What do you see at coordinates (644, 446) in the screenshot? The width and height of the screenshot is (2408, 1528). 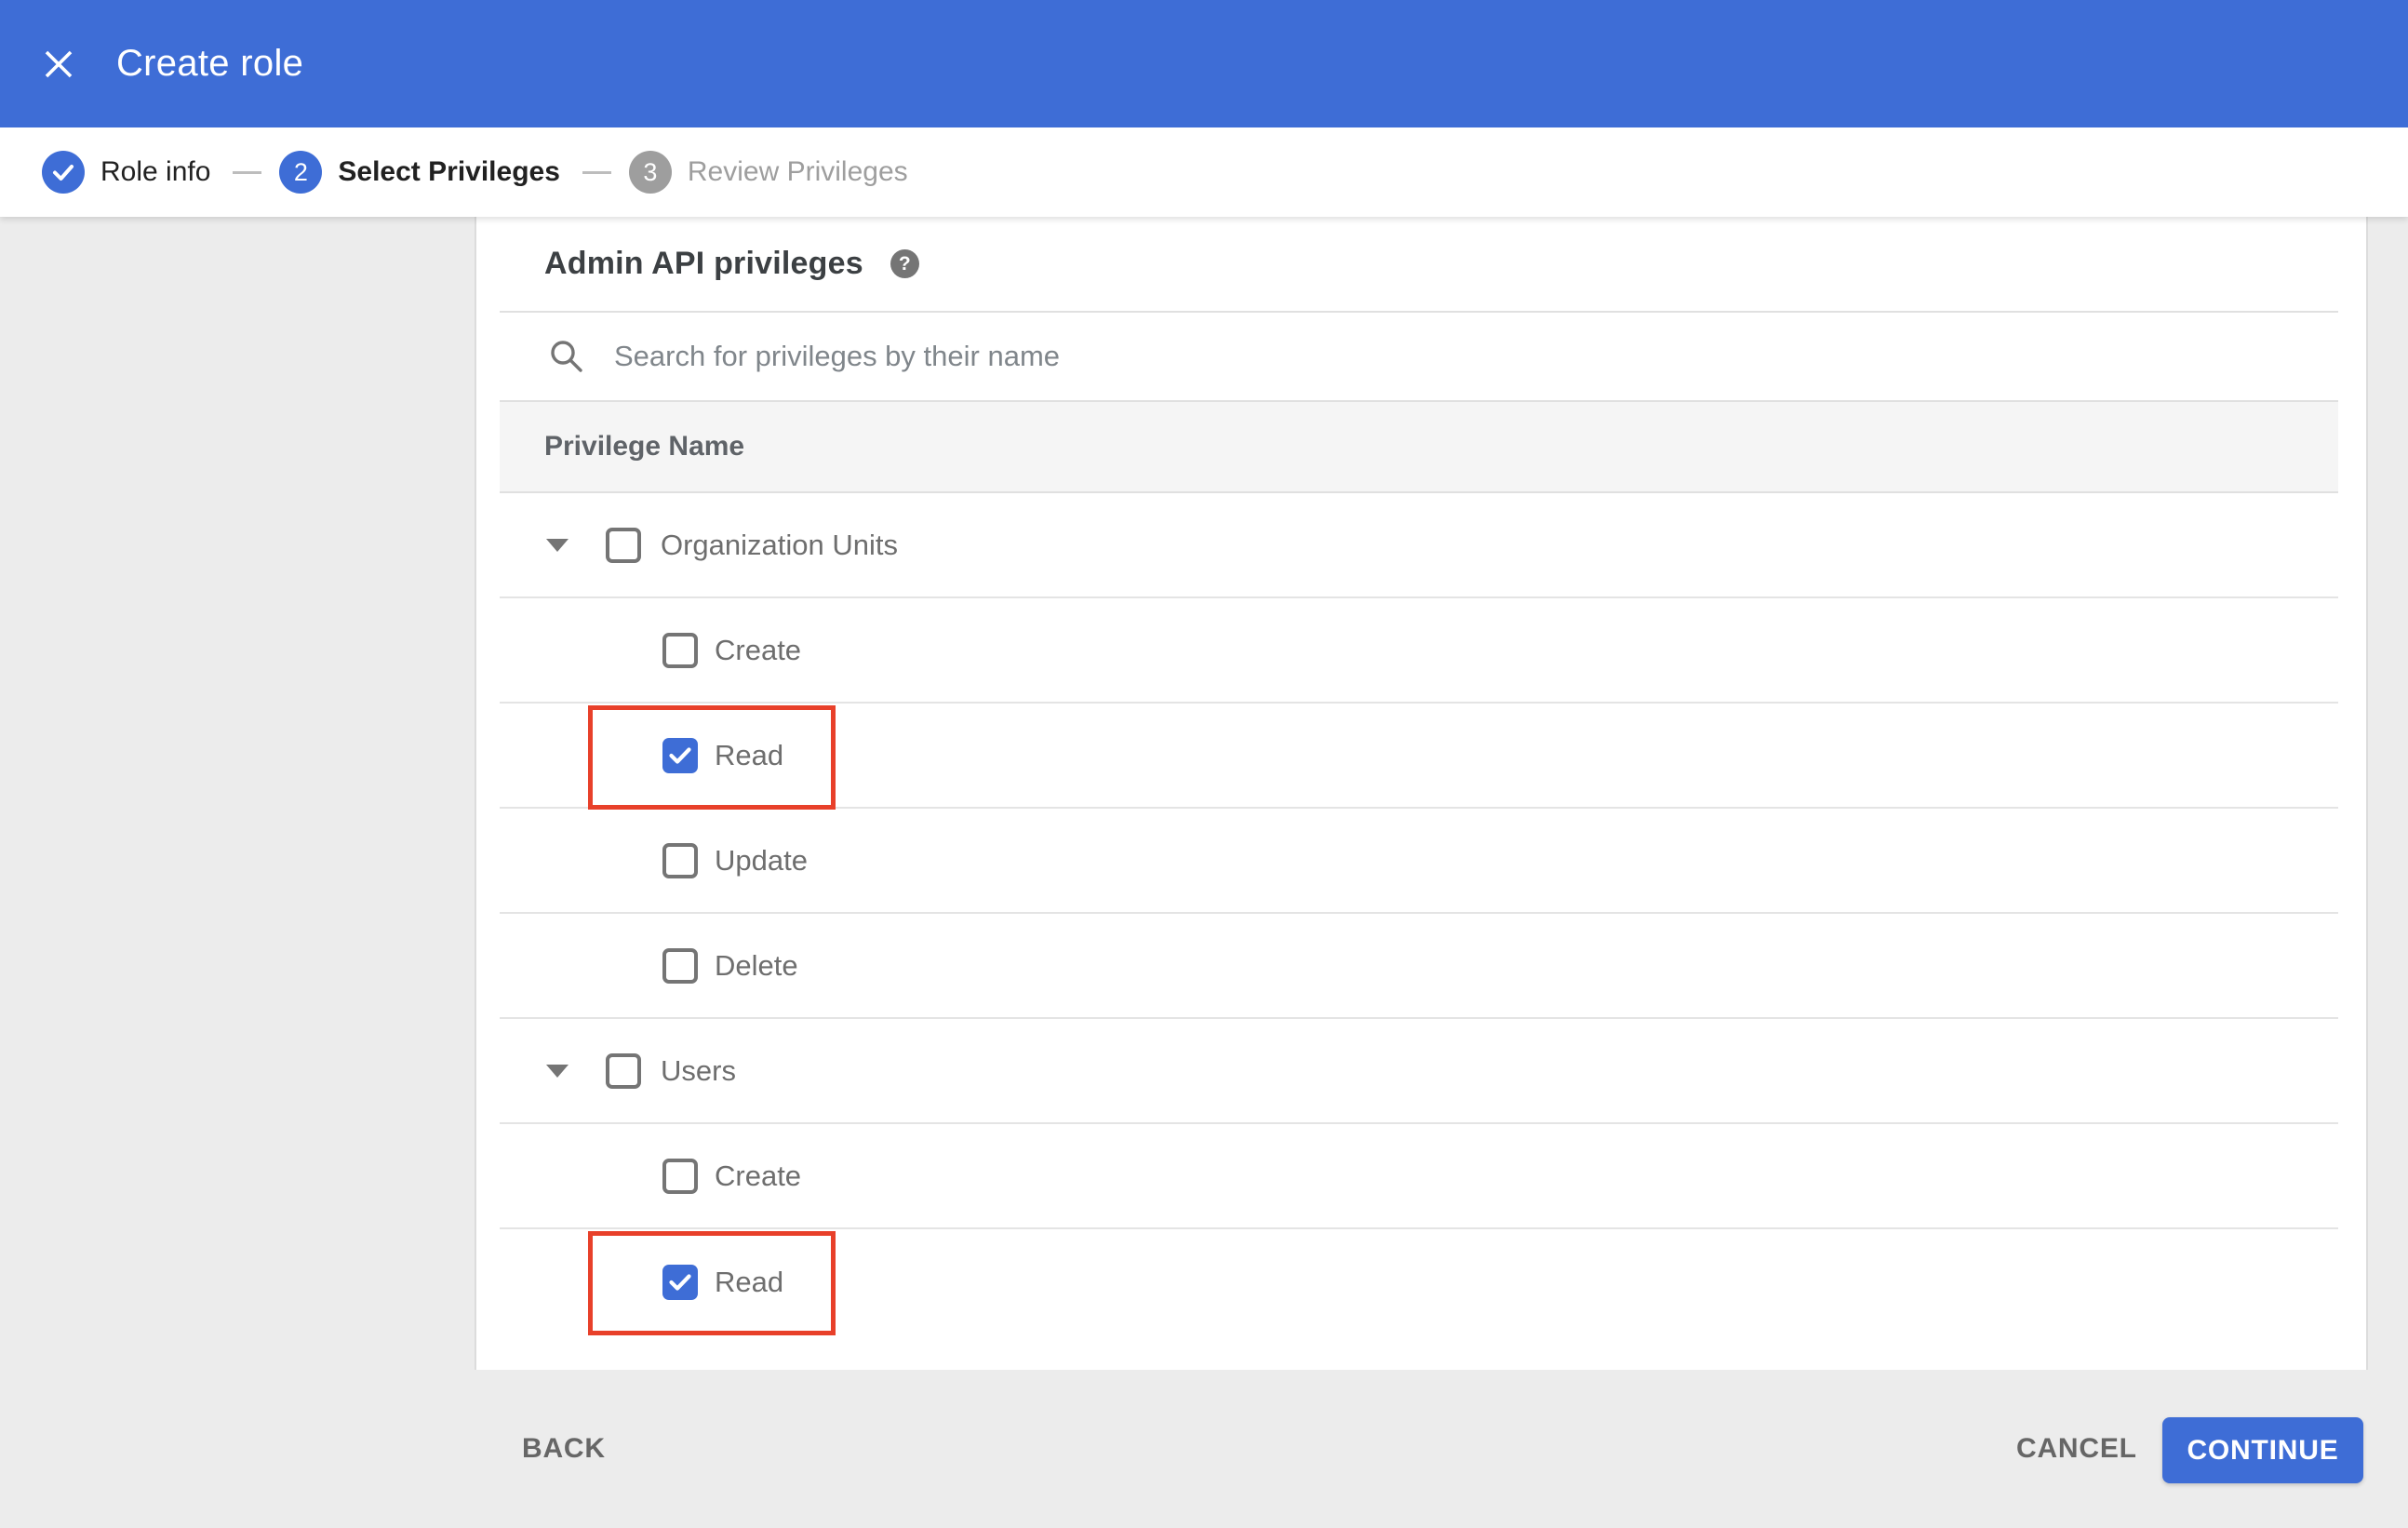 I see `table-header-label: Privilege Name` at bounding box center [644, 446].